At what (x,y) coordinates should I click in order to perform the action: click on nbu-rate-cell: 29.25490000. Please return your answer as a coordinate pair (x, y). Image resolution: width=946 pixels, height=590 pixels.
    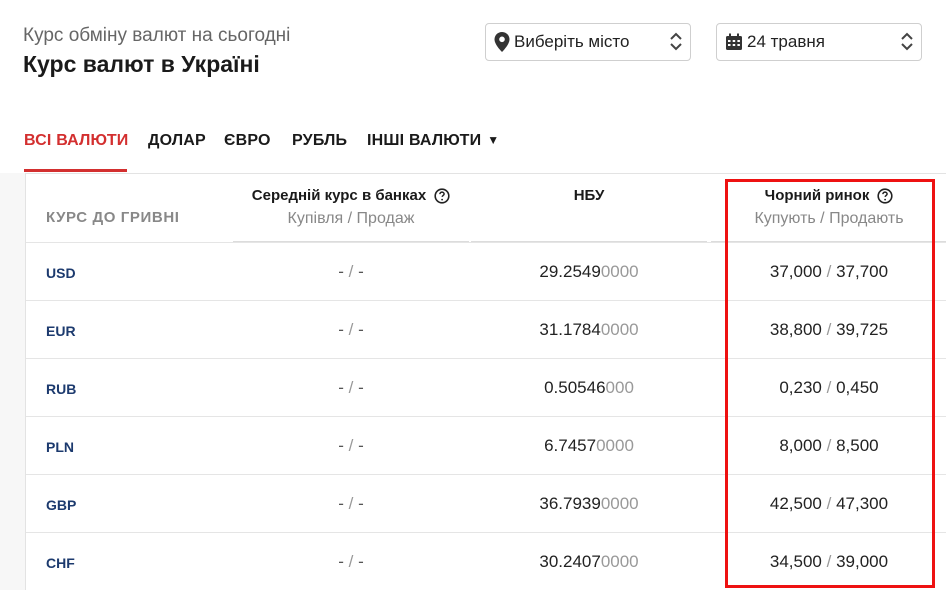
    Looking at the image, I should click on (589, 271).